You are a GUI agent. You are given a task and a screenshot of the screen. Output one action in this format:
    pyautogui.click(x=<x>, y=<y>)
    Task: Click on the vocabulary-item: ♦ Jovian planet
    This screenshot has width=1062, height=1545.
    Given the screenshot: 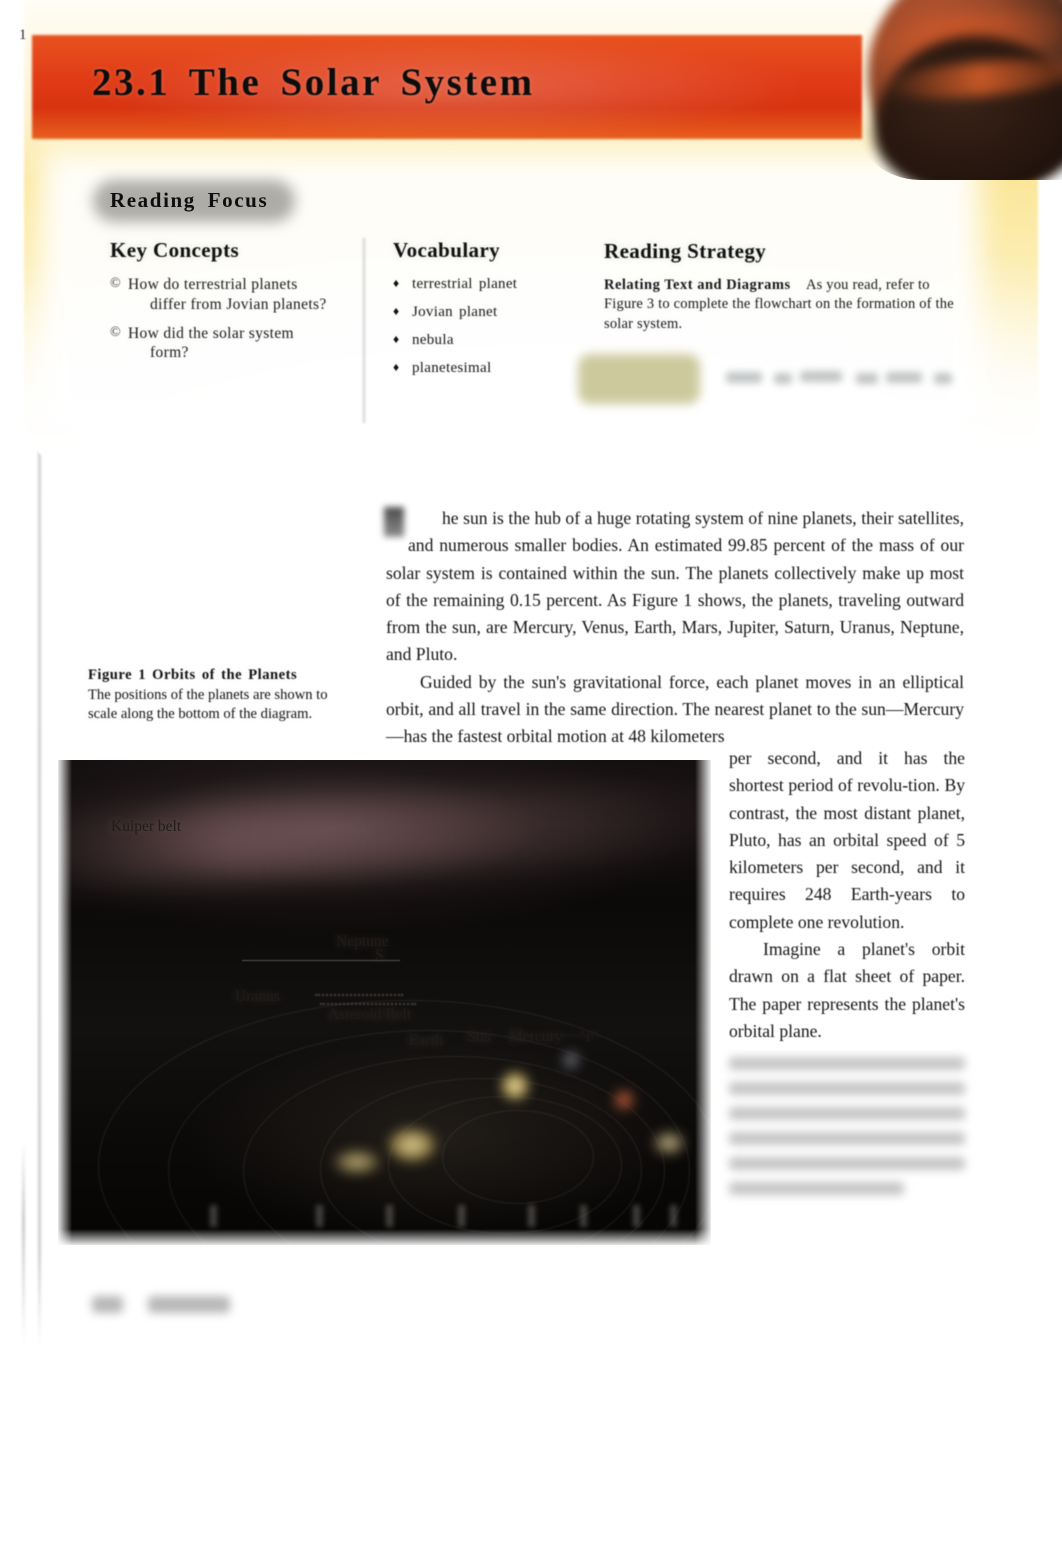 What is the action you would take?
    pyautogui.click(x=488, y=312)
    